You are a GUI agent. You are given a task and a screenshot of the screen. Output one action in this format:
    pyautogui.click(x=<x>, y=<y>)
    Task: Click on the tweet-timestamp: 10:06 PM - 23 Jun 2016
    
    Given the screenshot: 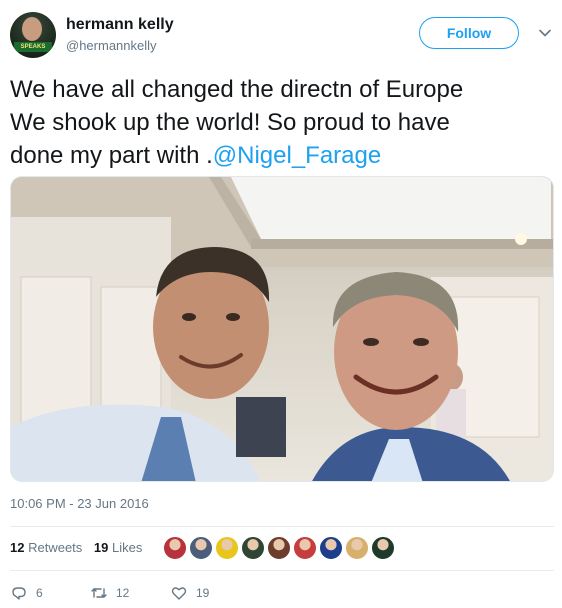 What is the action you would take?
    pyautogui.click(x=79, y=503)
    